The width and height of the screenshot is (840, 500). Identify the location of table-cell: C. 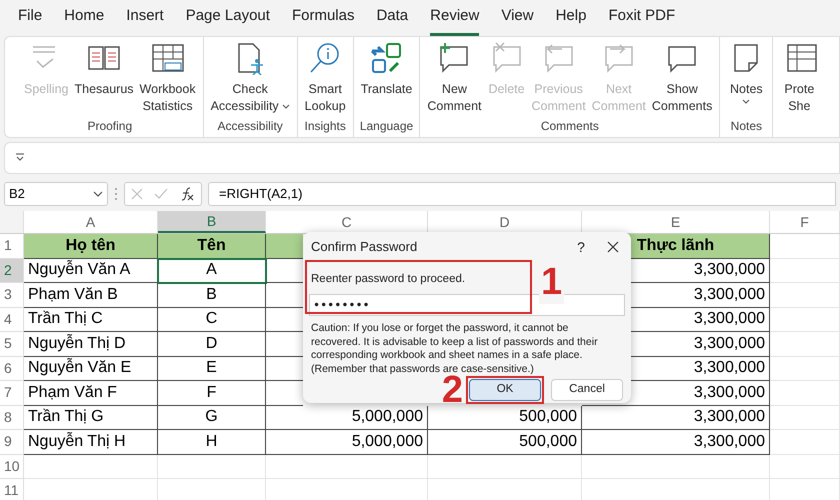
(212, 320).